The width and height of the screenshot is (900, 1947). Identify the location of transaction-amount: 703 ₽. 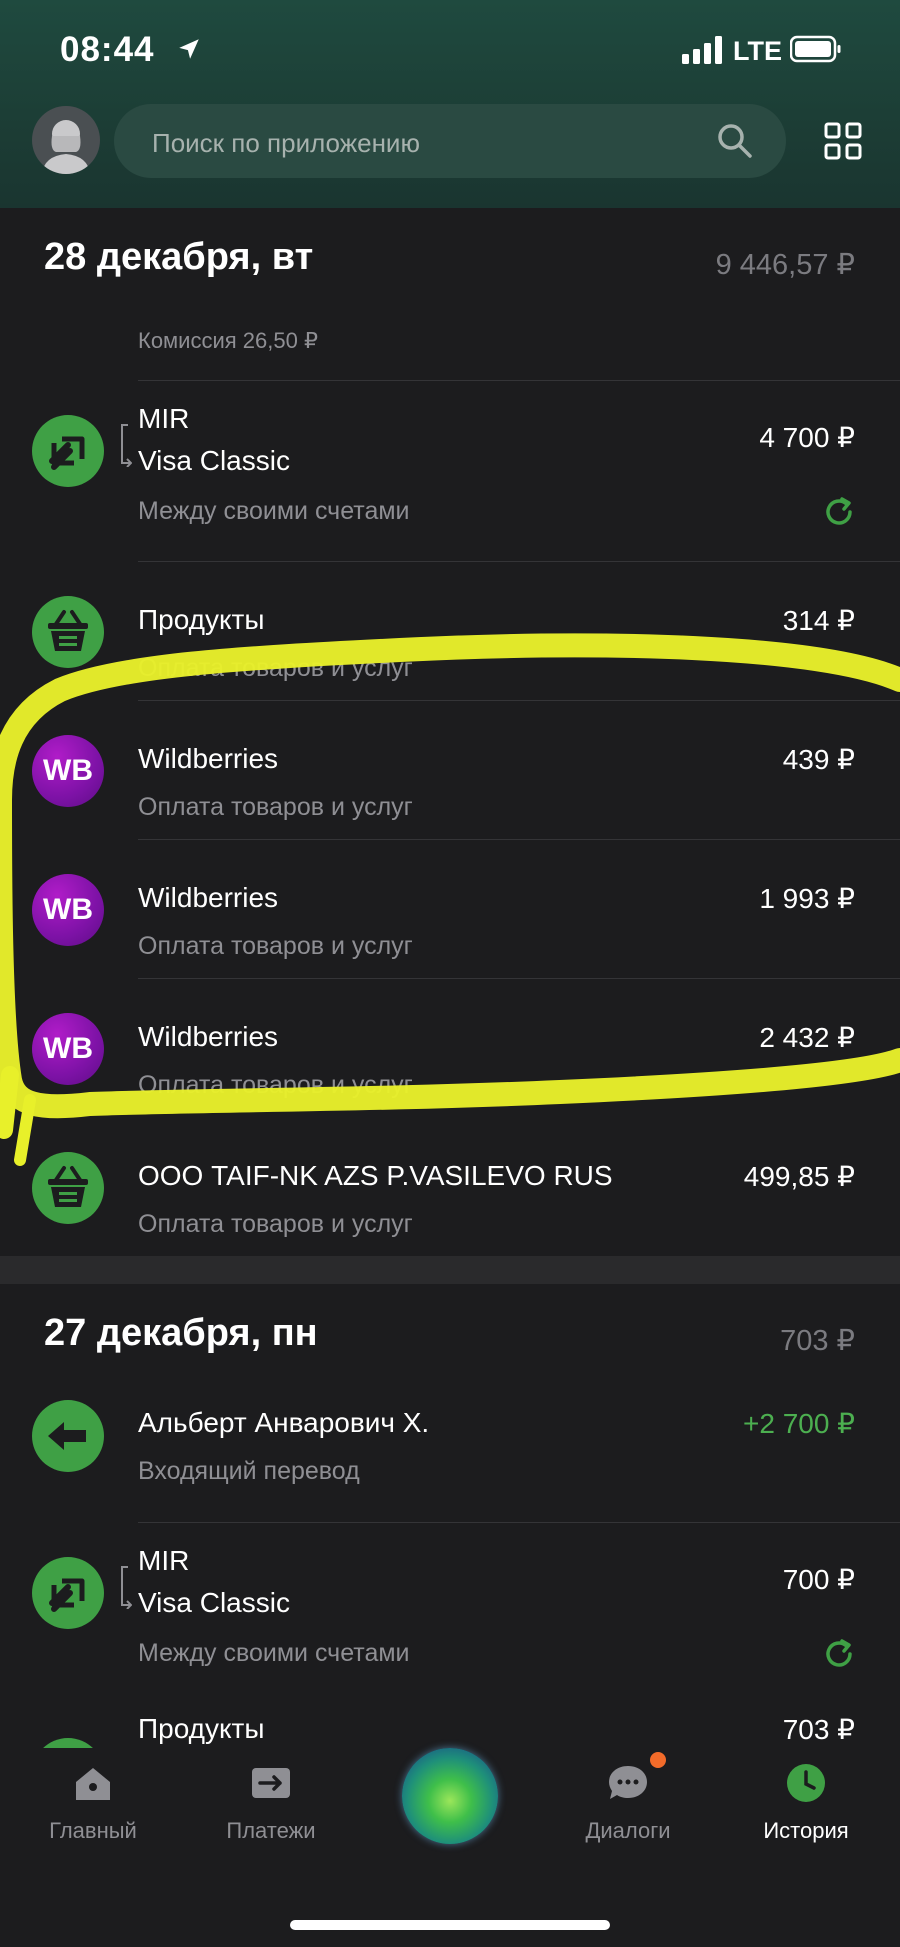
(818, 1729).